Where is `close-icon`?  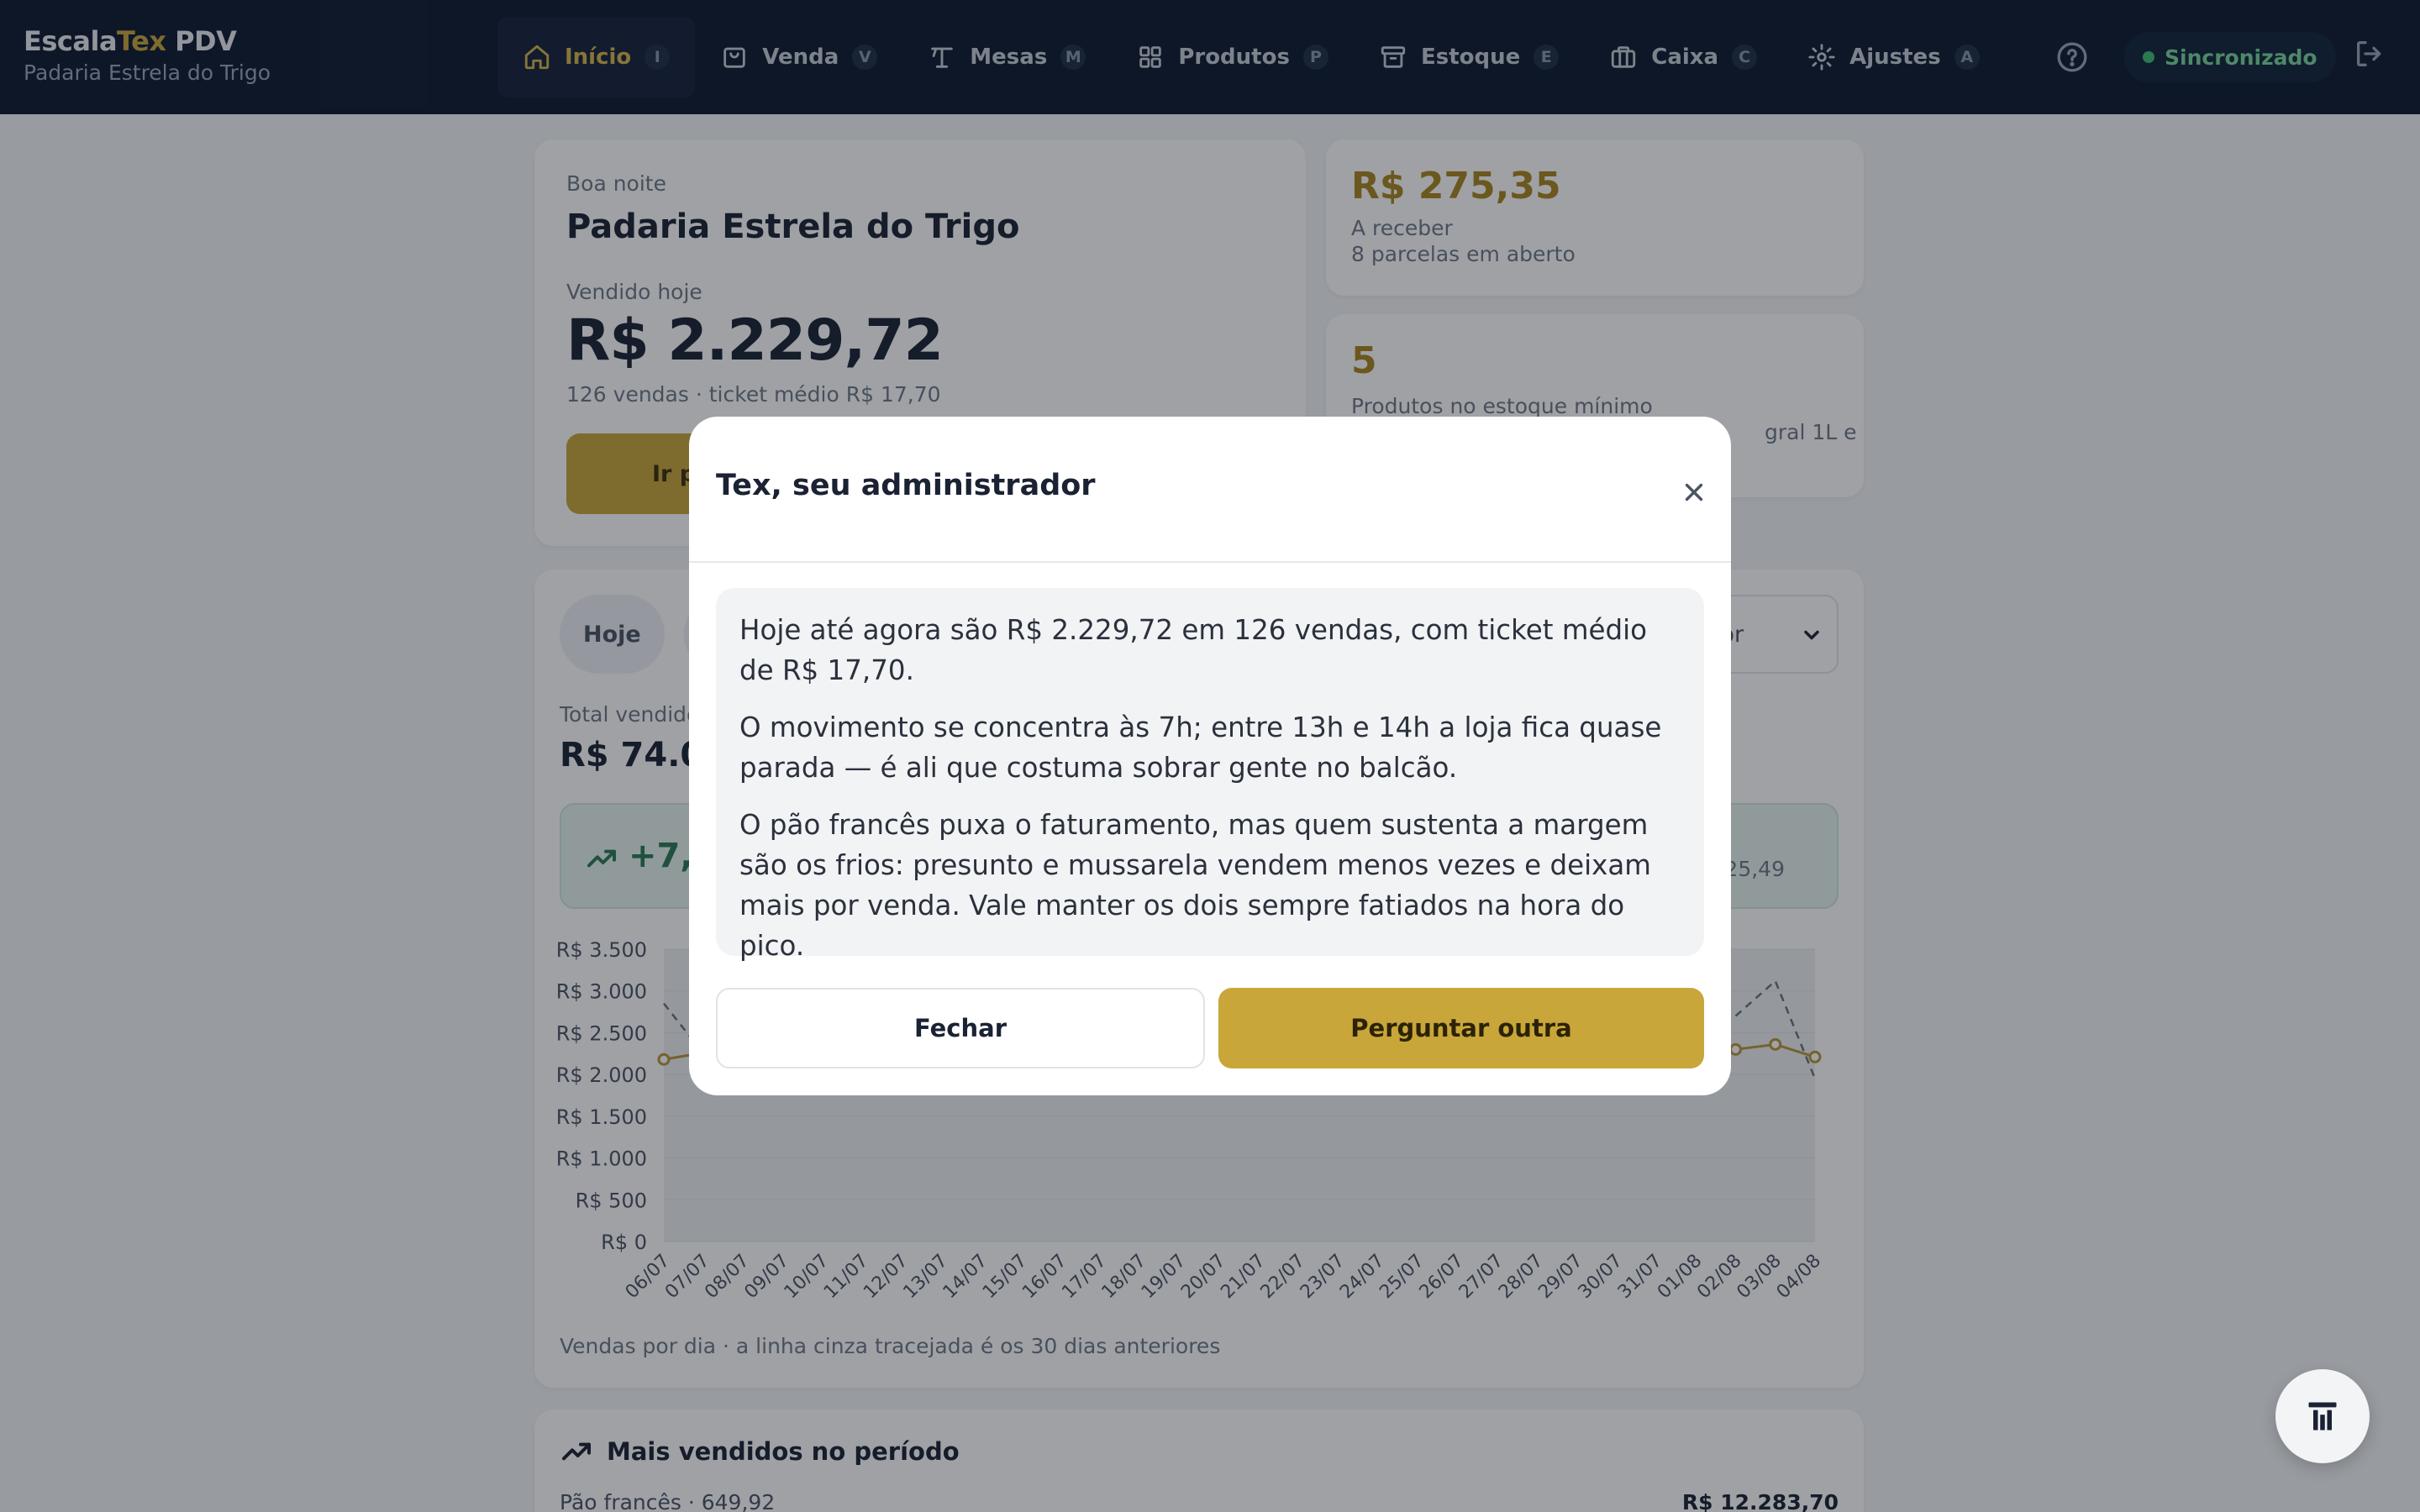 close-icon is located at coordinates (1694, 492).